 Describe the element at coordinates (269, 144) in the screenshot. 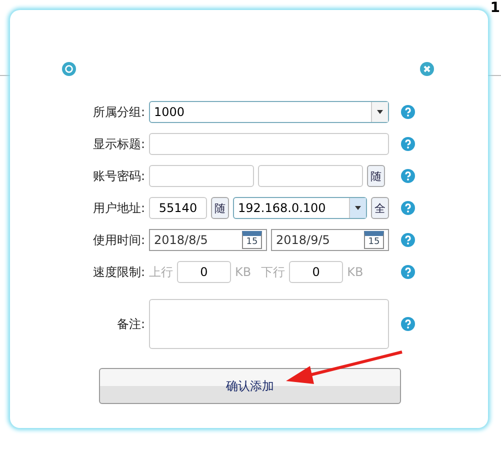

I see `input-field` at that location.